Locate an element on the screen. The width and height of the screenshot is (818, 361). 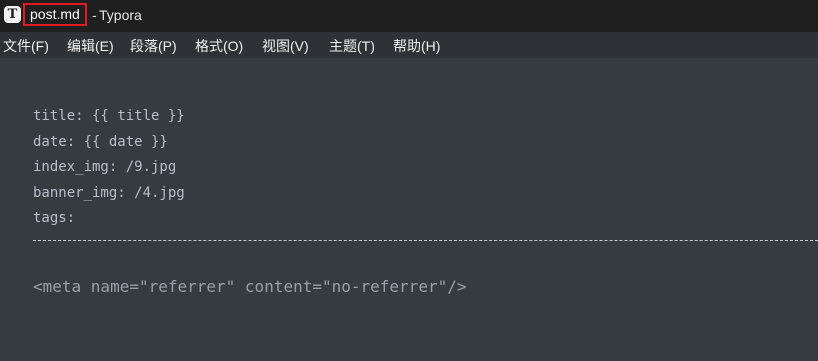
front-matter-index-img: index_img: /9.jpg is located at coordinates (104, 167).